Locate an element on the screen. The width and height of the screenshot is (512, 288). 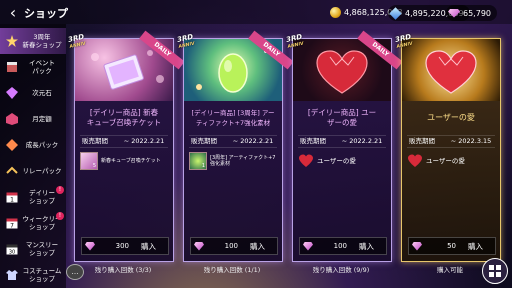
sidebar-item-growth-pack: 成長パック is located at coordinates (33, 145).